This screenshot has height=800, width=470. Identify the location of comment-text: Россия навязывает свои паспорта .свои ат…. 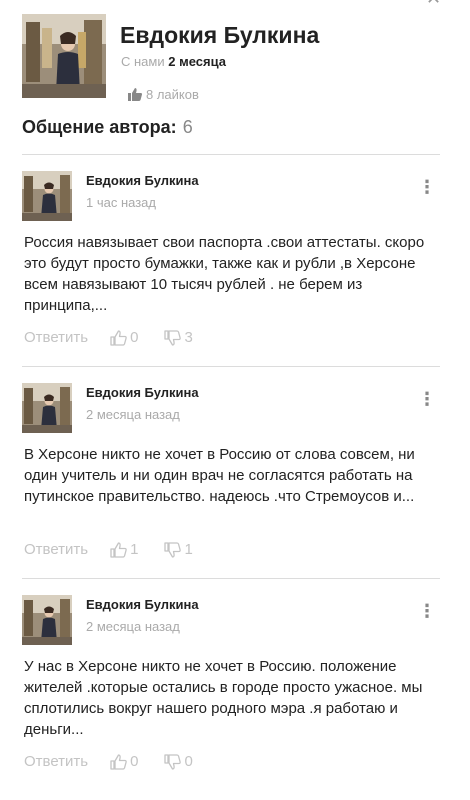
(226, 274).